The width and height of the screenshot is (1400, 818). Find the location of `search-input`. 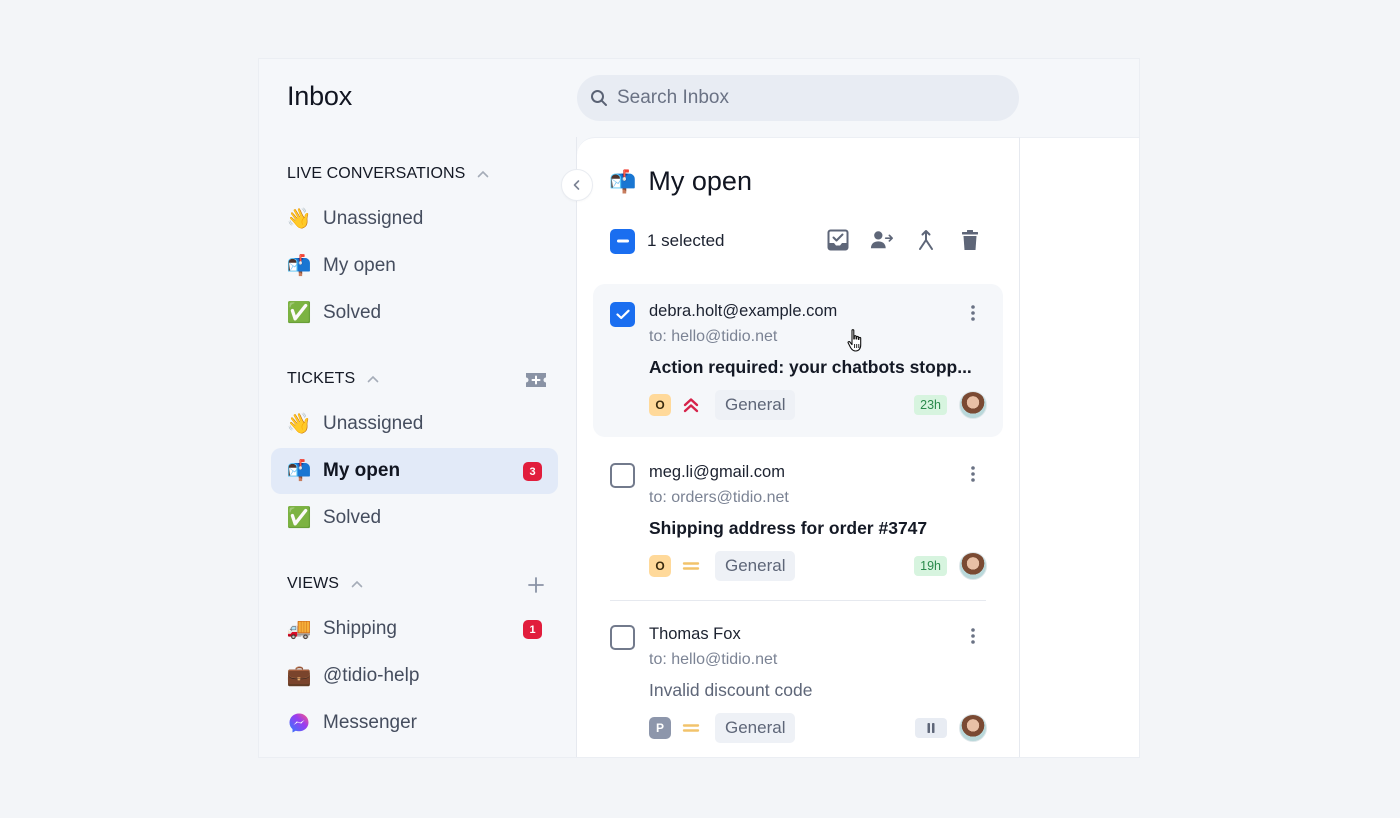

search-input is located at coordinates (807, 98).